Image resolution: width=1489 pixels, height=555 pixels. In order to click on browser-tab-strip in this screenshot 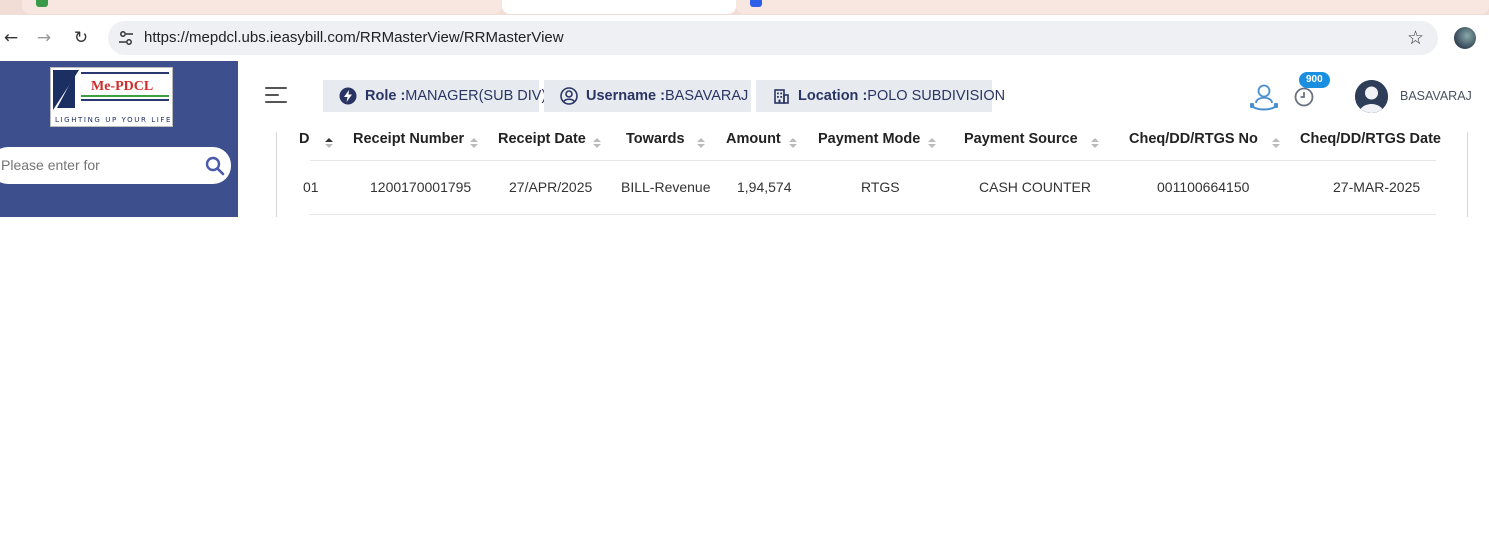, I will do `click(744, 7)`.